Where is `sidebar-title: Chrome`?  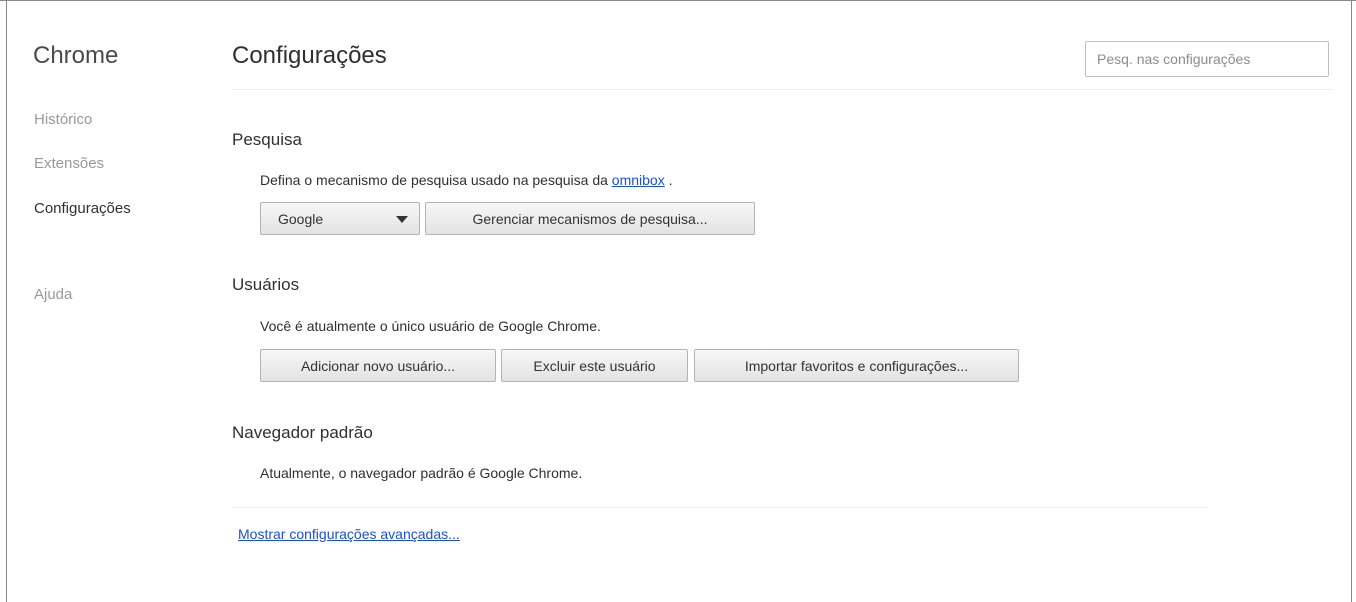
sidebar-title: Chrome is located at coordinates (76, 55).